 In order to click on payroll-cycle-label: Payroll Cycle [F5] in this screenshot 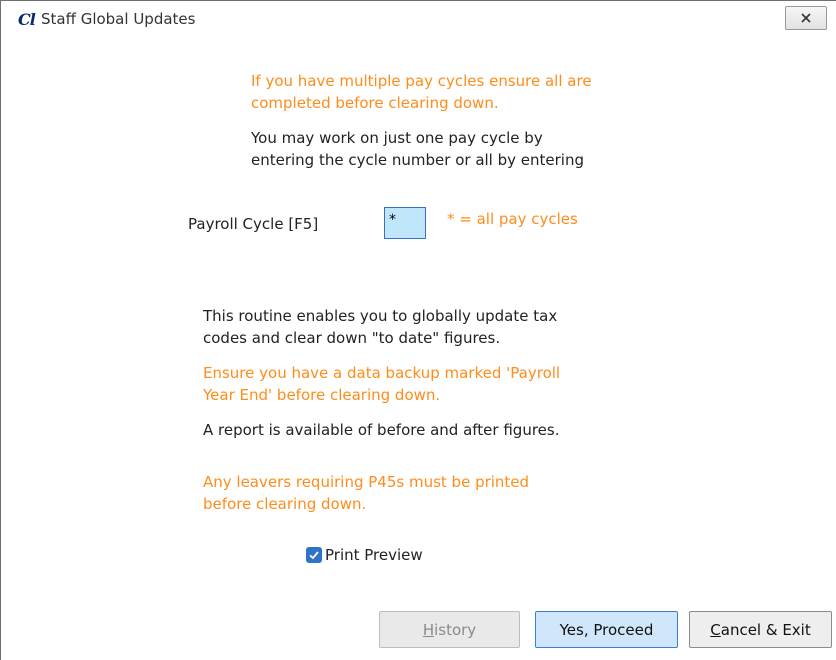, I will do `click(253, 224)`.